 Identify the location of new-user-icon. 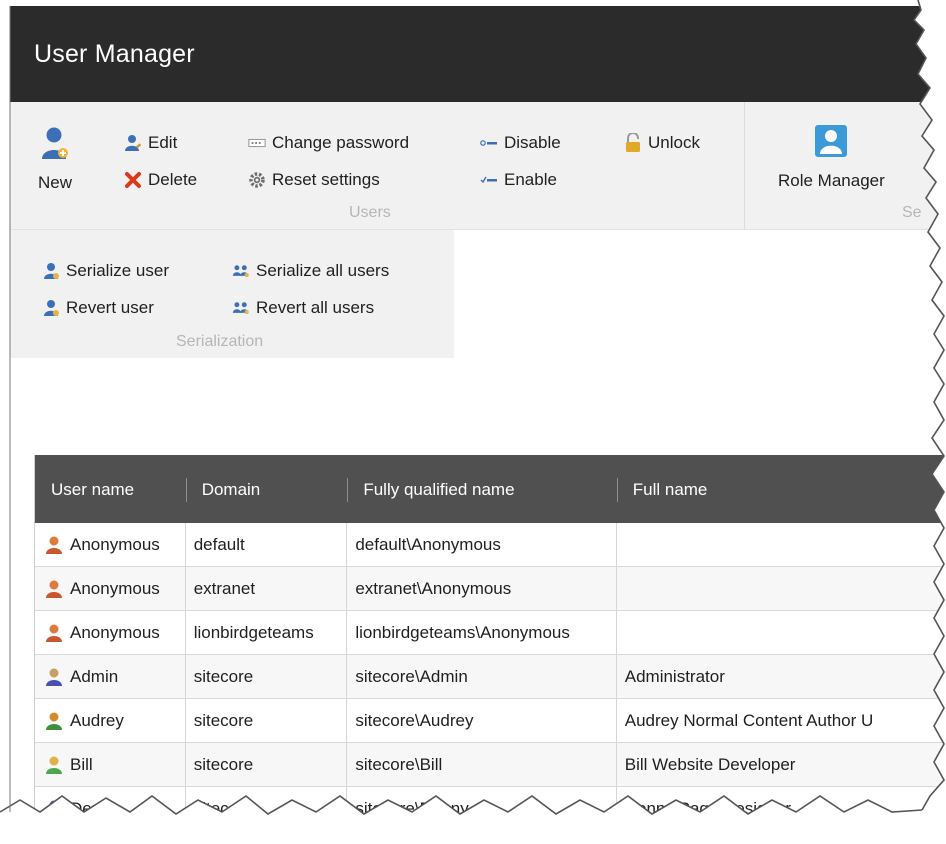
(55, 146).